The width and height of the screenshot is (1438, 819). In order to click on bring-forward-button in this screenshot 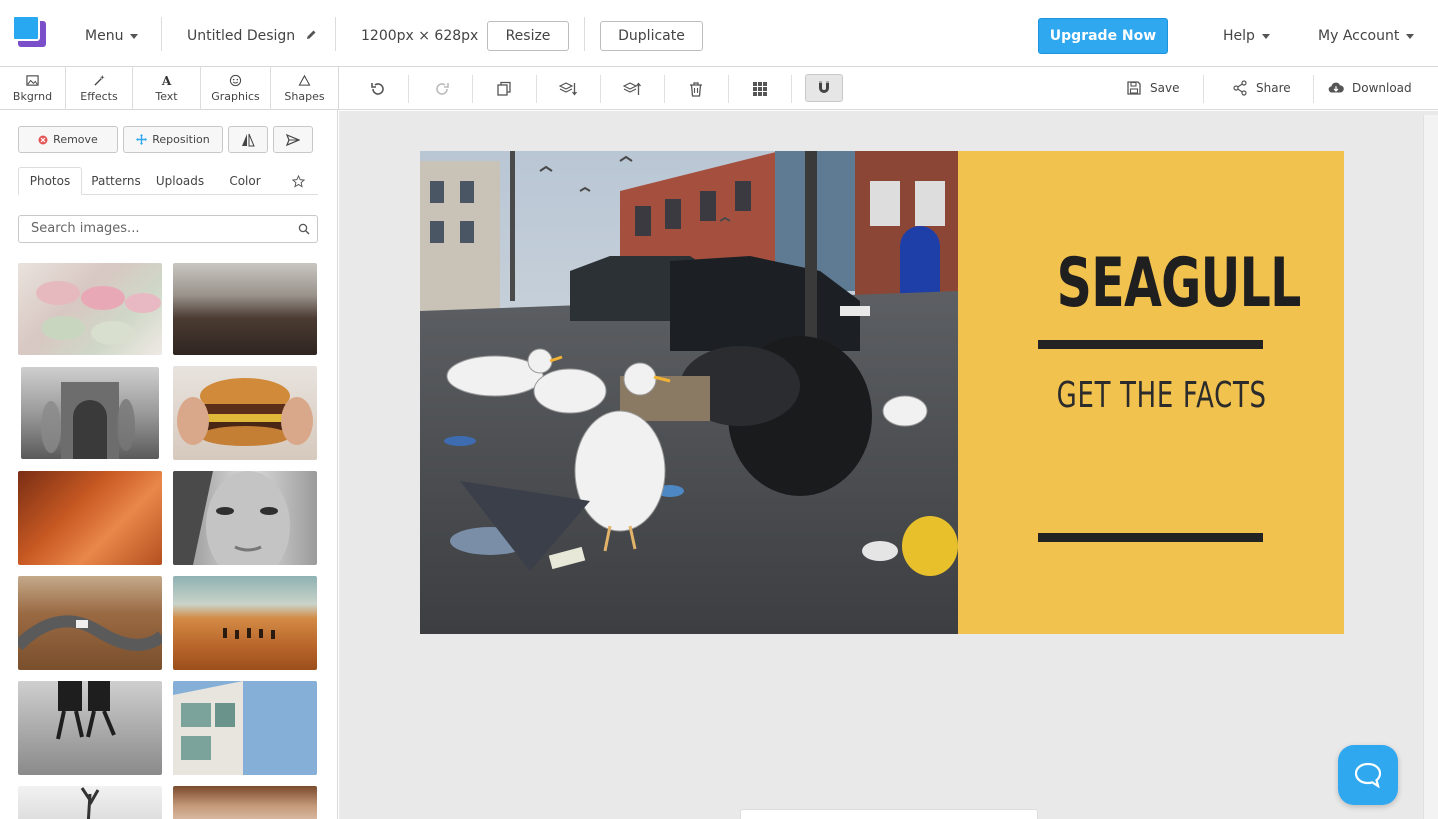, I will do `click(632, 89)`.